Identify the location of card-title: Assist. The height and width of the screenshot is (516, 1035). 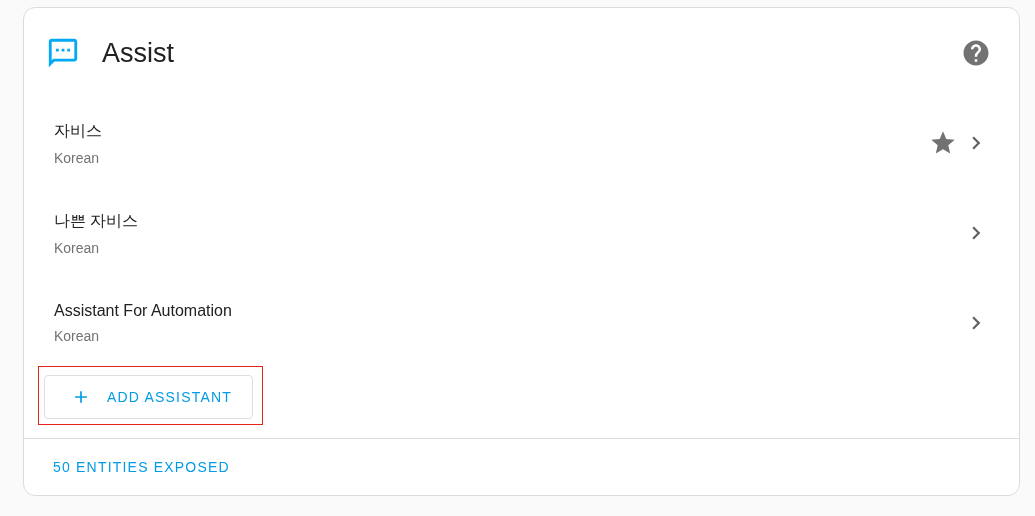
(138, 53).